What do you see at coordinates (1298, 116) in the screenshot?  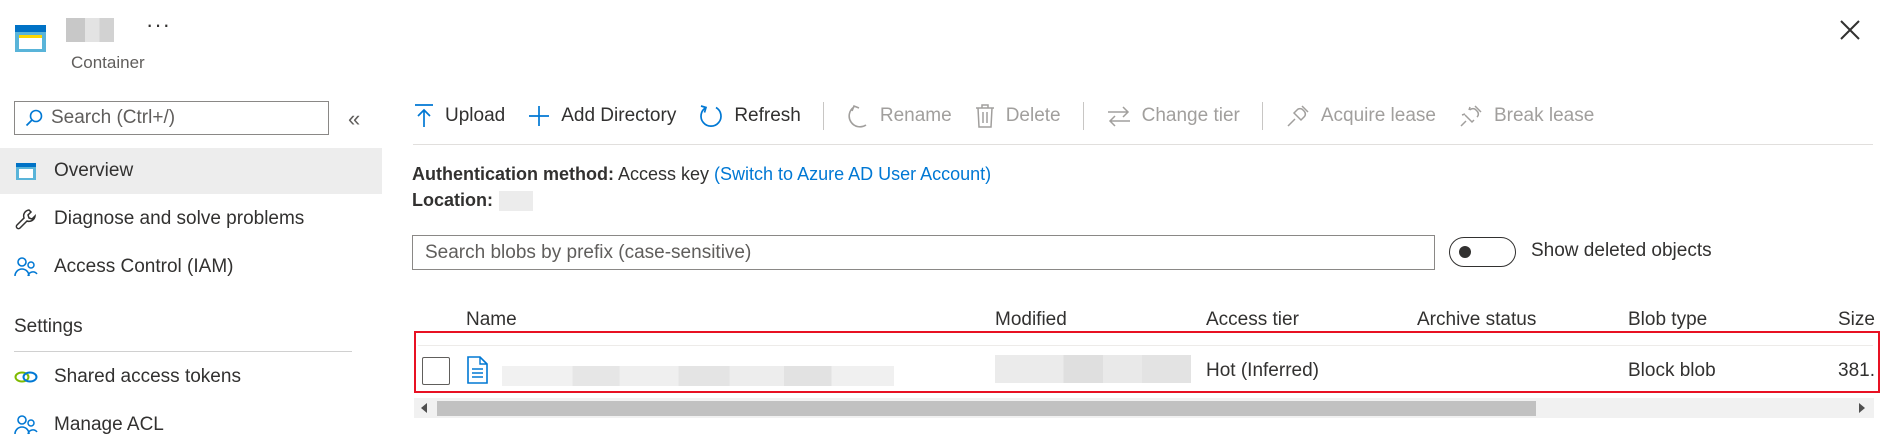 I see `acquire-lease-icon` at bounding box center [1298, 116].